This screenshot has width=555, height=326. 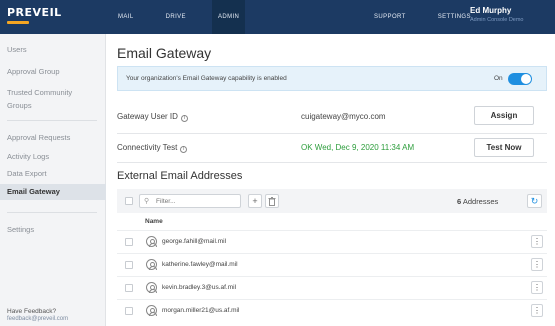 I want to click on address-toolbar: ⚲ + 6 Addresses ↻, so click(x=332, y=201).